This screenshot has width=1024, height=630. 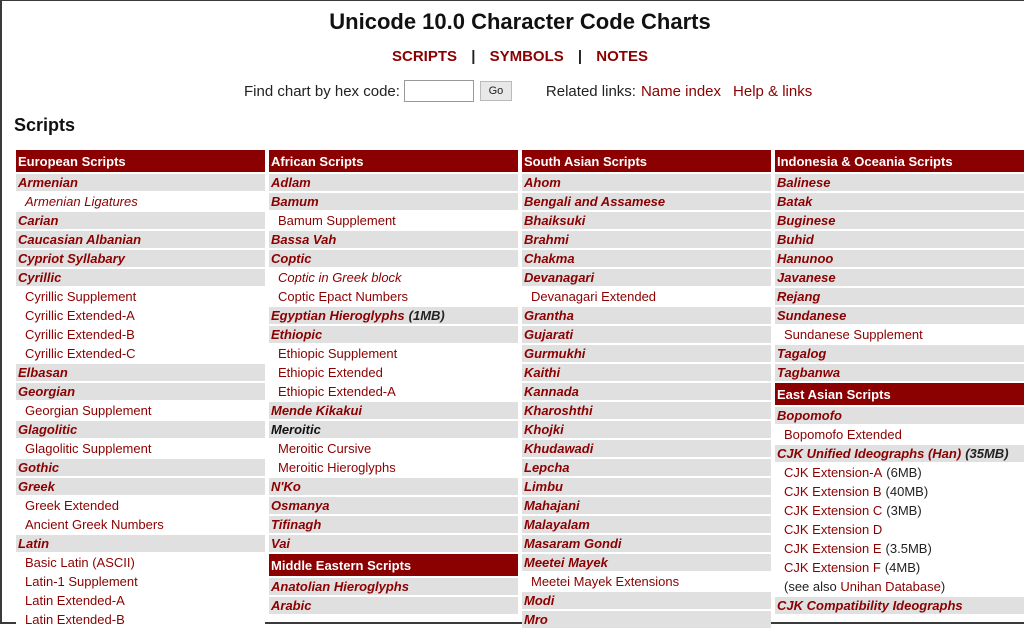 I want to click on chart-link-bengali-and-assamese: Bengali and Assamese, so click(x=594, y=201).